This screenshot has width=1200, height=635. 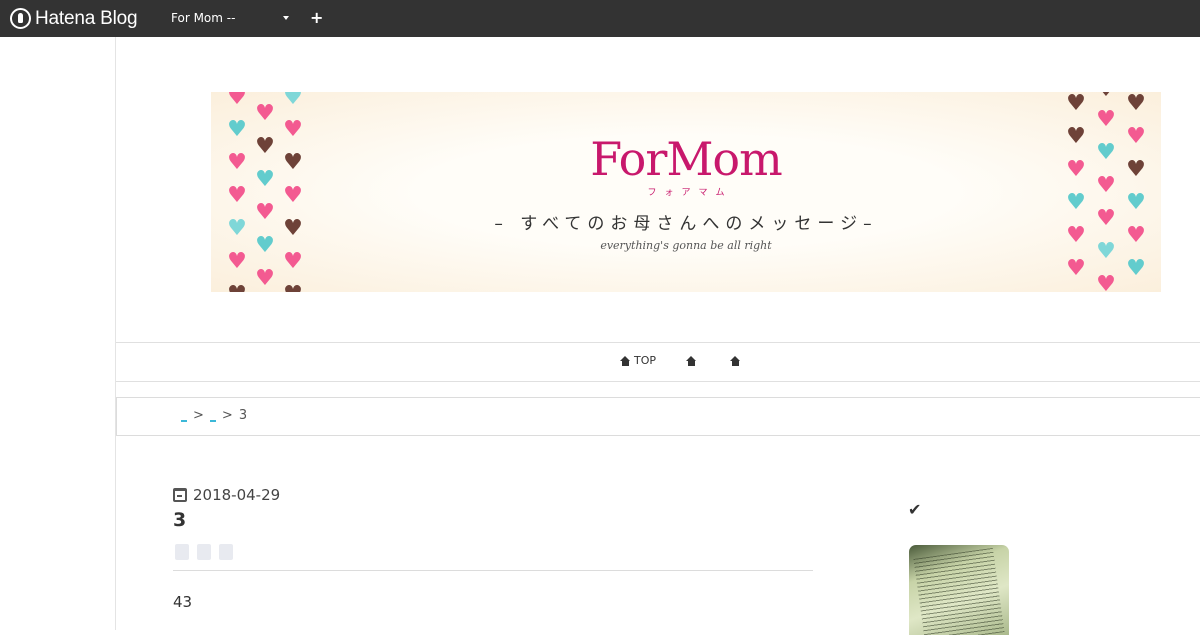 What do you see at coordinates (686, 224) in the screenshot?
I see `banner-subtitle: – すべてのお母さんへのメッセージ–` at bounding box center [686, 224].